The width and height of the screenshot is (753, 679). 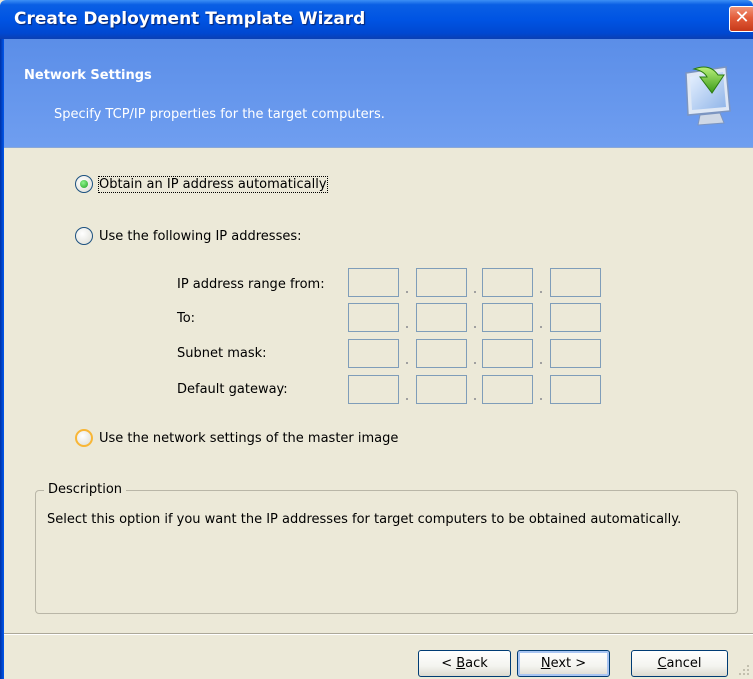 What do you see at coordinates (84, 438) in the screenshot?
I see `radio-master-image-settings` at bounding box center [84, 438].